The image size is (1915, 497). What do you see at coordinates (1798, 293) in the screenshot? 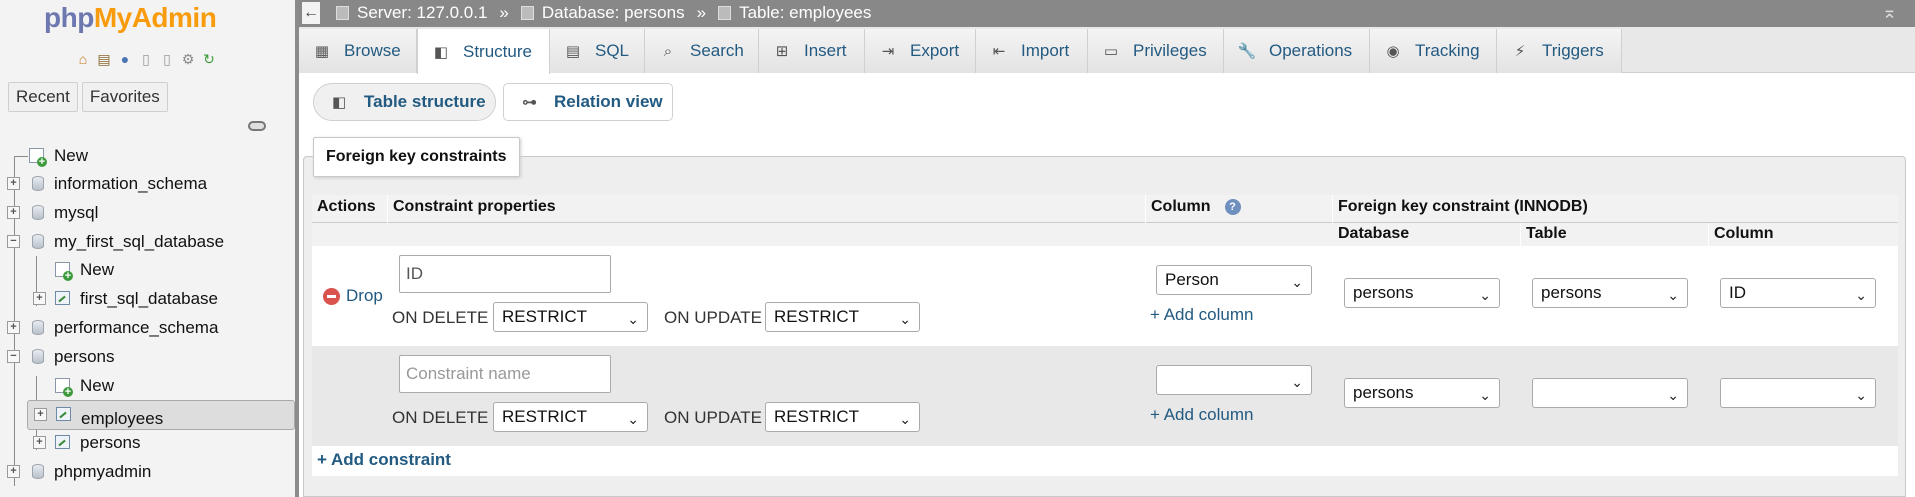
I see `ref-column-select: ID ⌄` at bounding box center [1798, 293].